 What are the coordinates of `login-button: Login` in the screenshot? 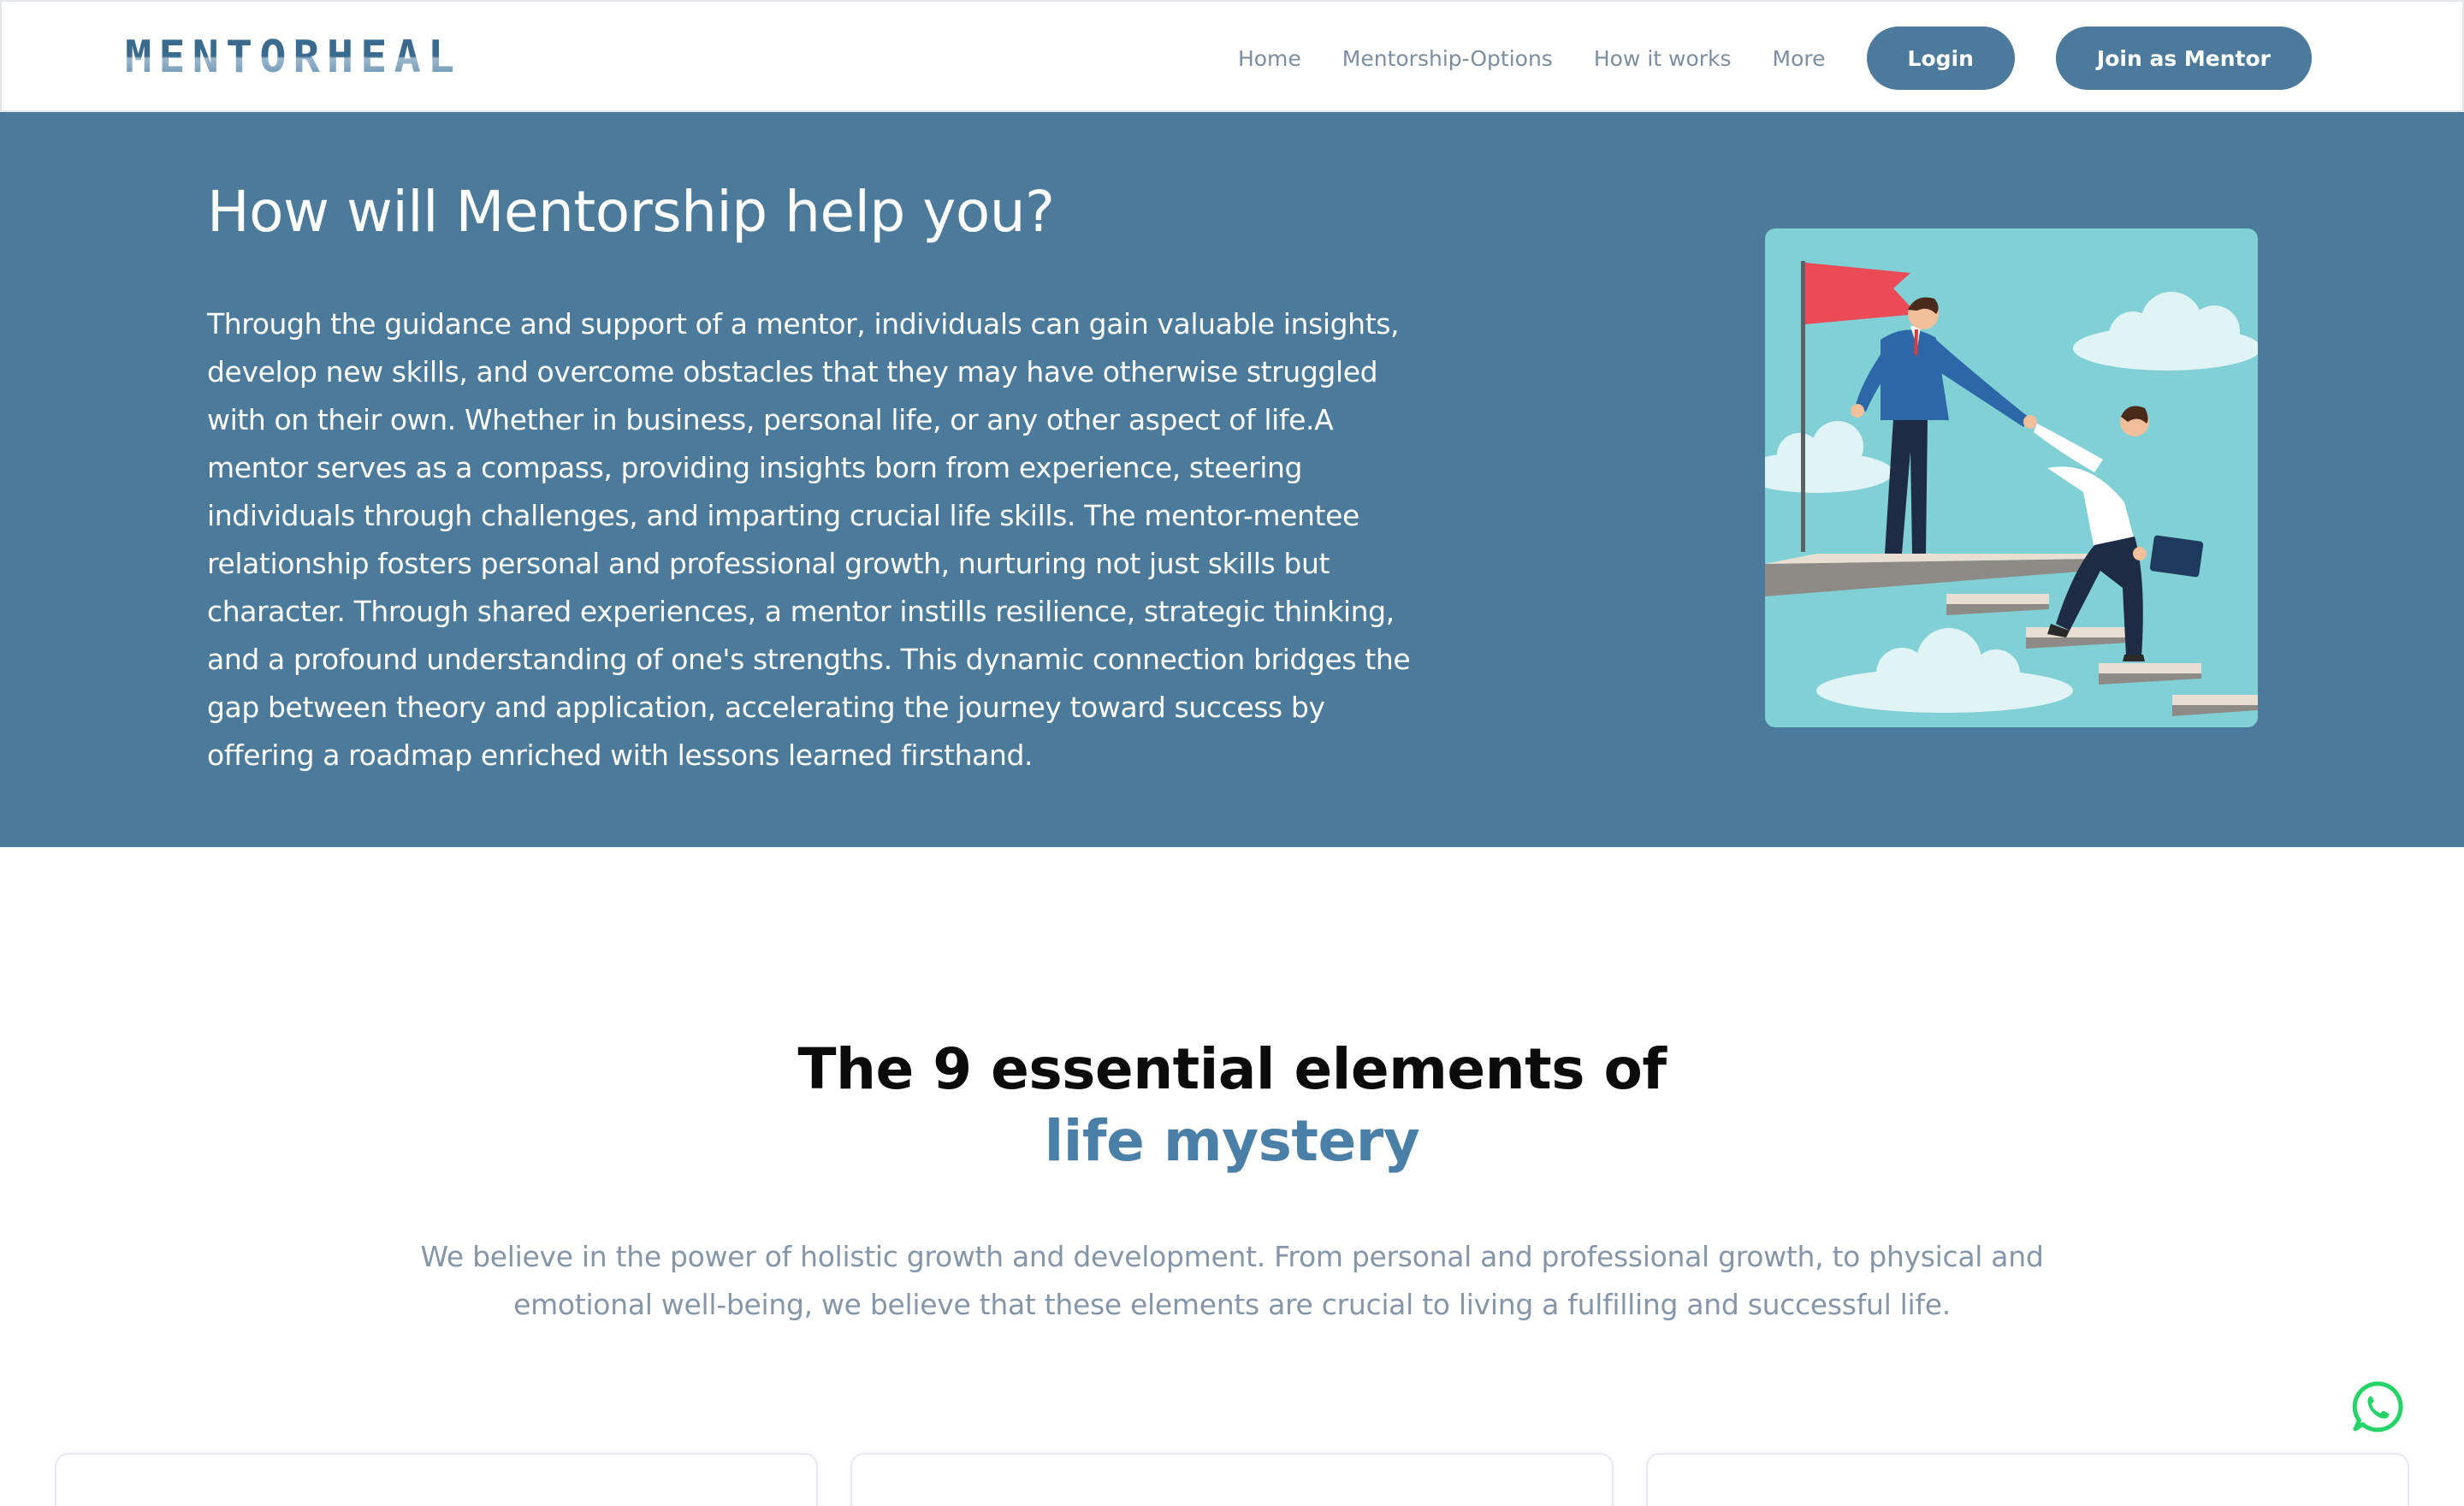 It's located at (1940, 59).